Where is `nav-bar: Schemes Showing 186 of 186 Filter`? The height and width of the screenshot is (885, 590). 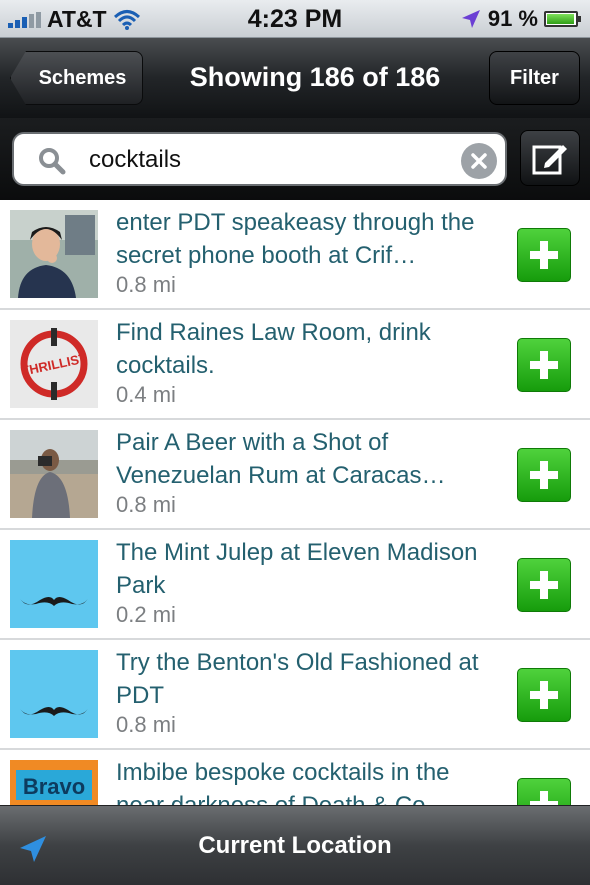
nav-bar: Schemes Showing 186 of 186 Filter is located at coordinates (295, 78).